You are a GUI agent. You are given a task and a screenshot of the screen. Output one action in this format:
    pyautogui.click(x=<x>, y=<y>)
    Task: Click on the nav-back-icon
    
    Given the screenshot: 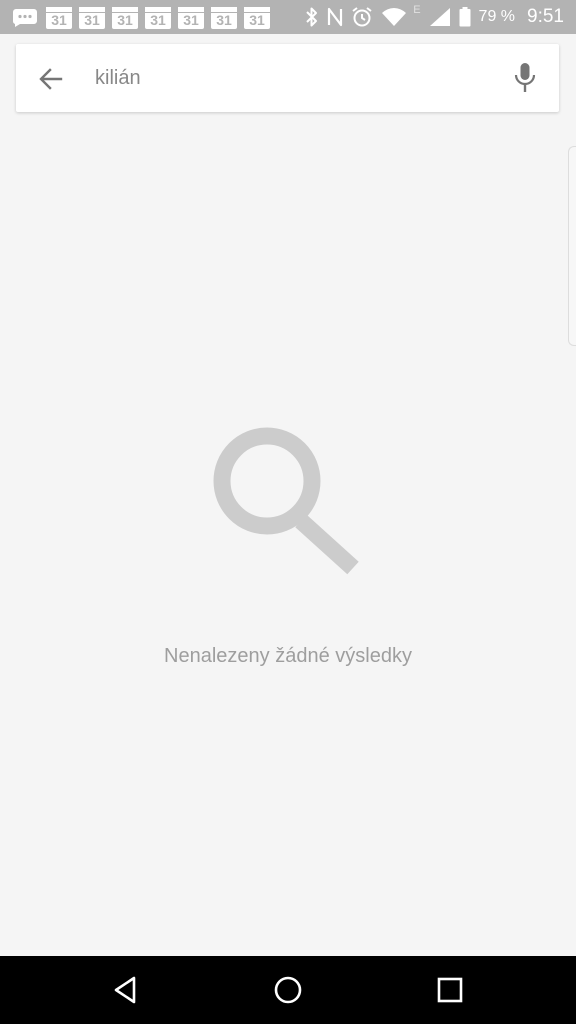 What is the action you would take?
    pyautogui.click(x=126, y=990)
    